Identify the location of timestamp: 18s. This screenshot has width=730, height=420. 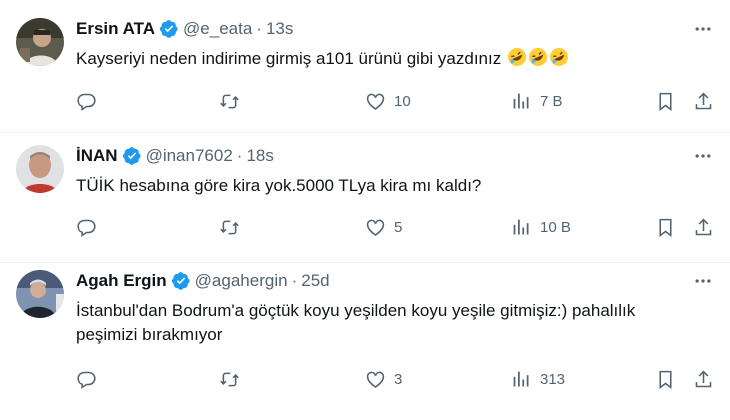
(259, 156).